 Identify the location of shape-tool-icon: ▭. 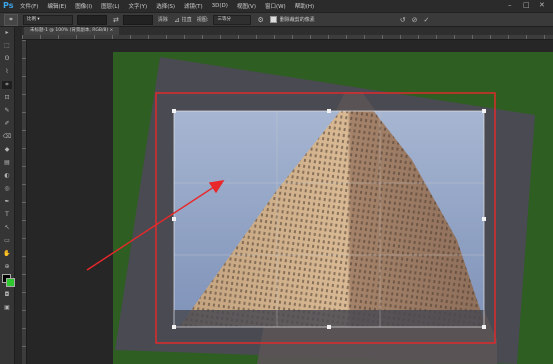
(7, 241).